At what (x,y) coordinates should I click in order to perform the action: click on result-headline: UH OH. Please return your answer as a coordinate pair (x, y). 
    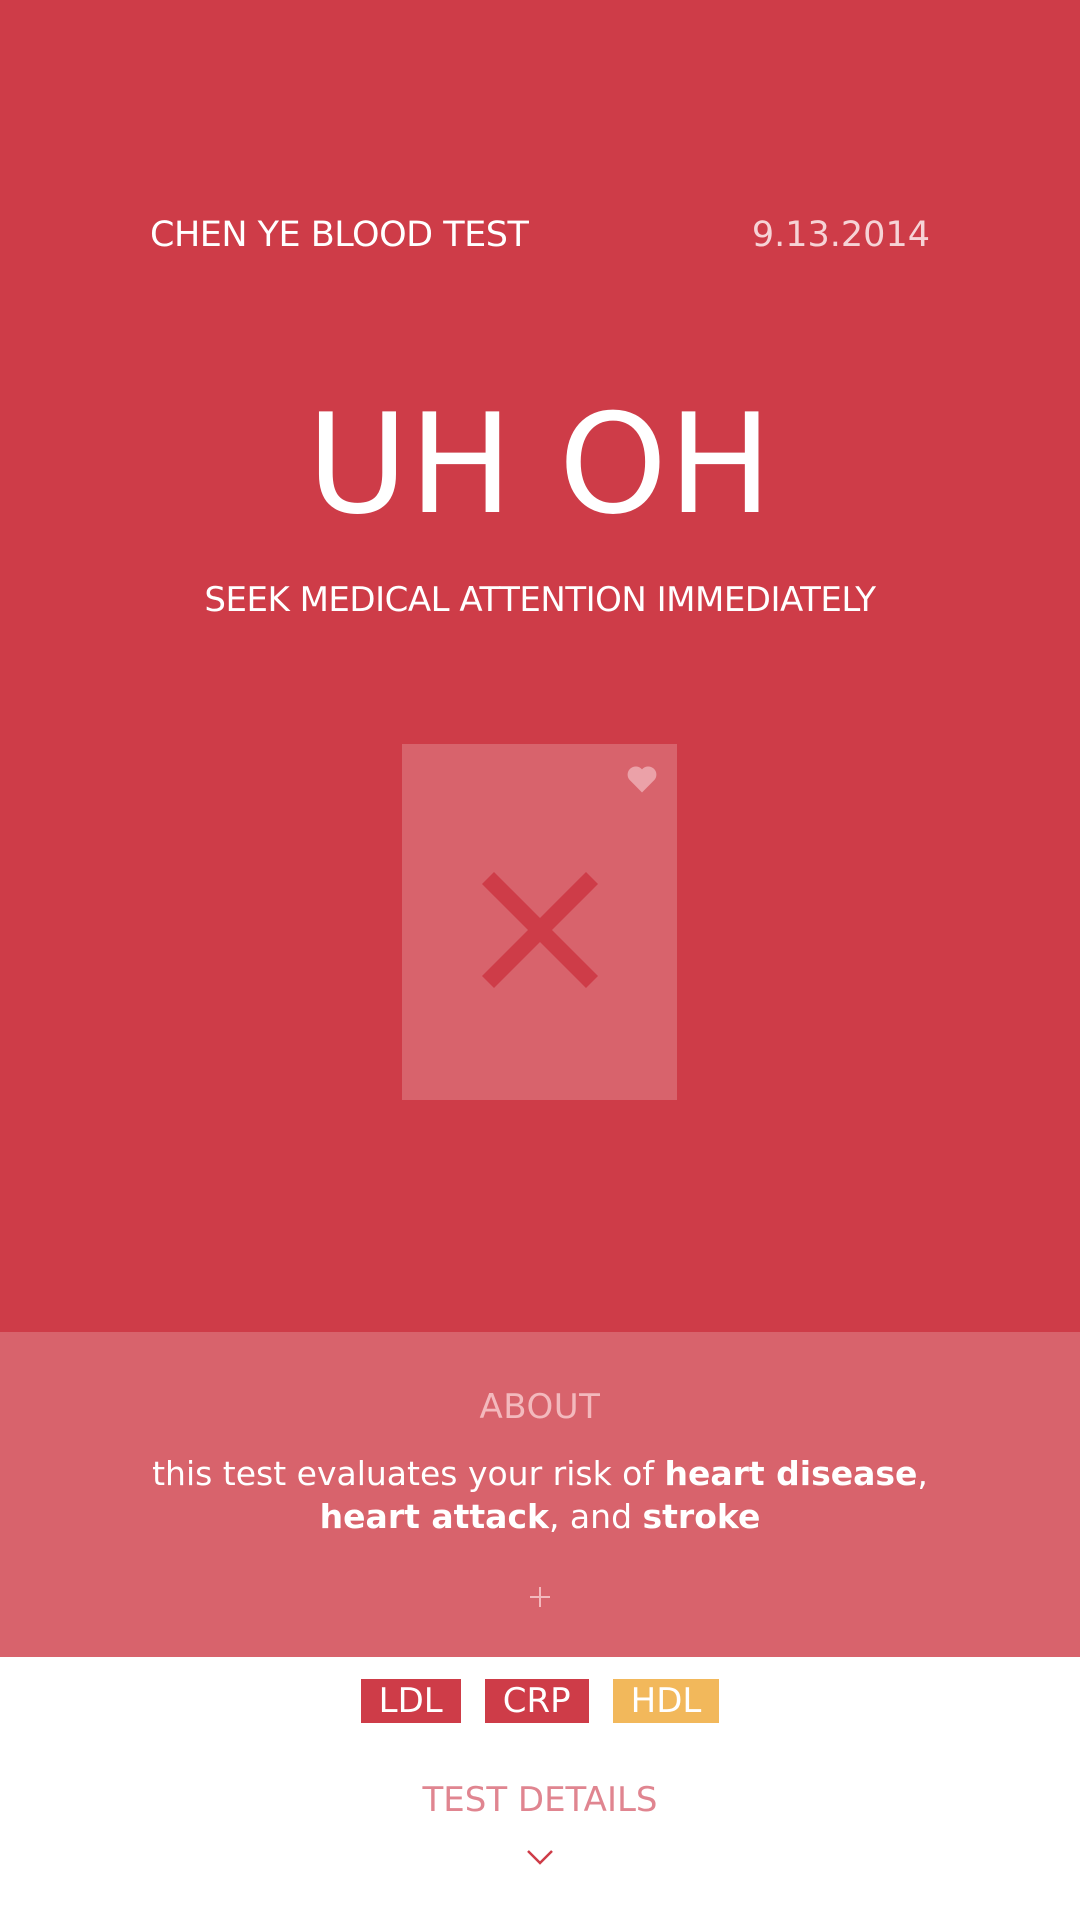
    Looking at the image, I should click on (540, 464).